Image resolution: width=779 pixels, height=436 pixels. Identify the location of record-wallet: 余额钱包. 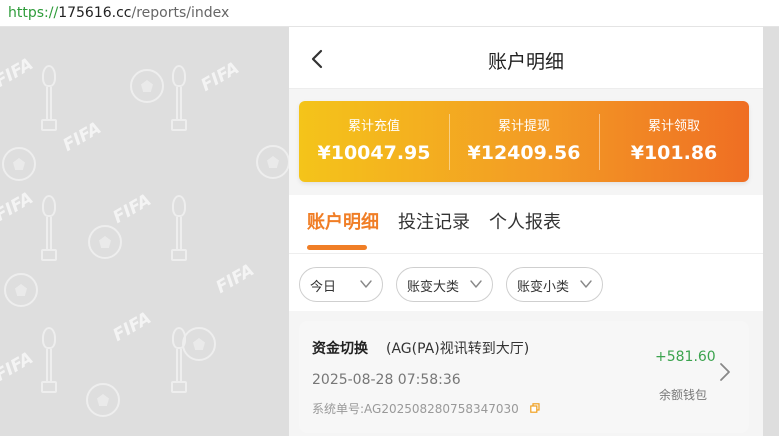
(683, 395).